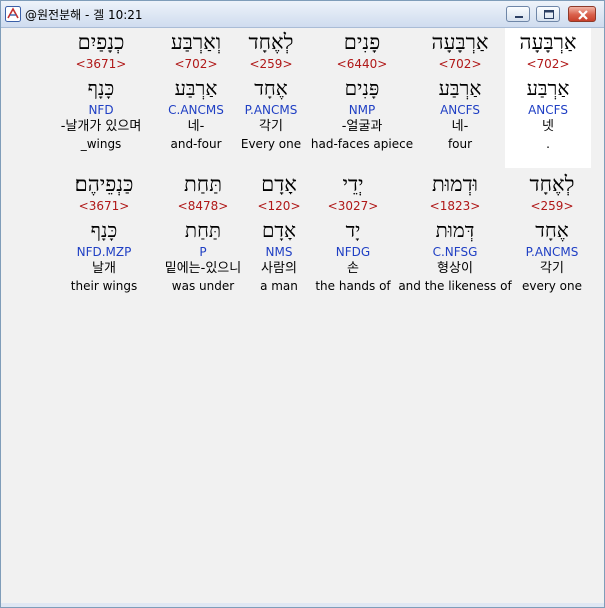 The image size is (605, 608). What do you see at coordinates (104, 252) in the screenshot?
I see `morphology-code: NFD.MZP` at bounding box center [104, 252].